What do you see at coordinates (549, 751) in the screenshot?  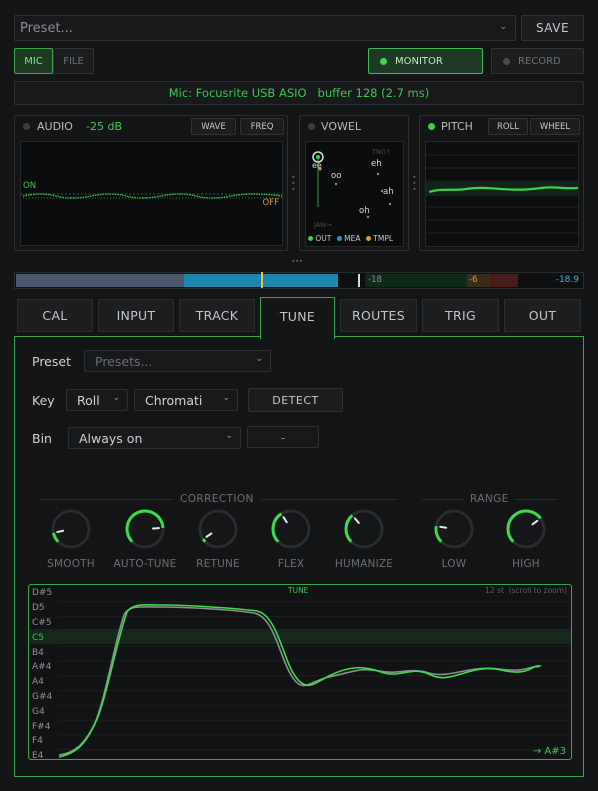 I see `target-note: → A#3` at bounding box center [549, 751].